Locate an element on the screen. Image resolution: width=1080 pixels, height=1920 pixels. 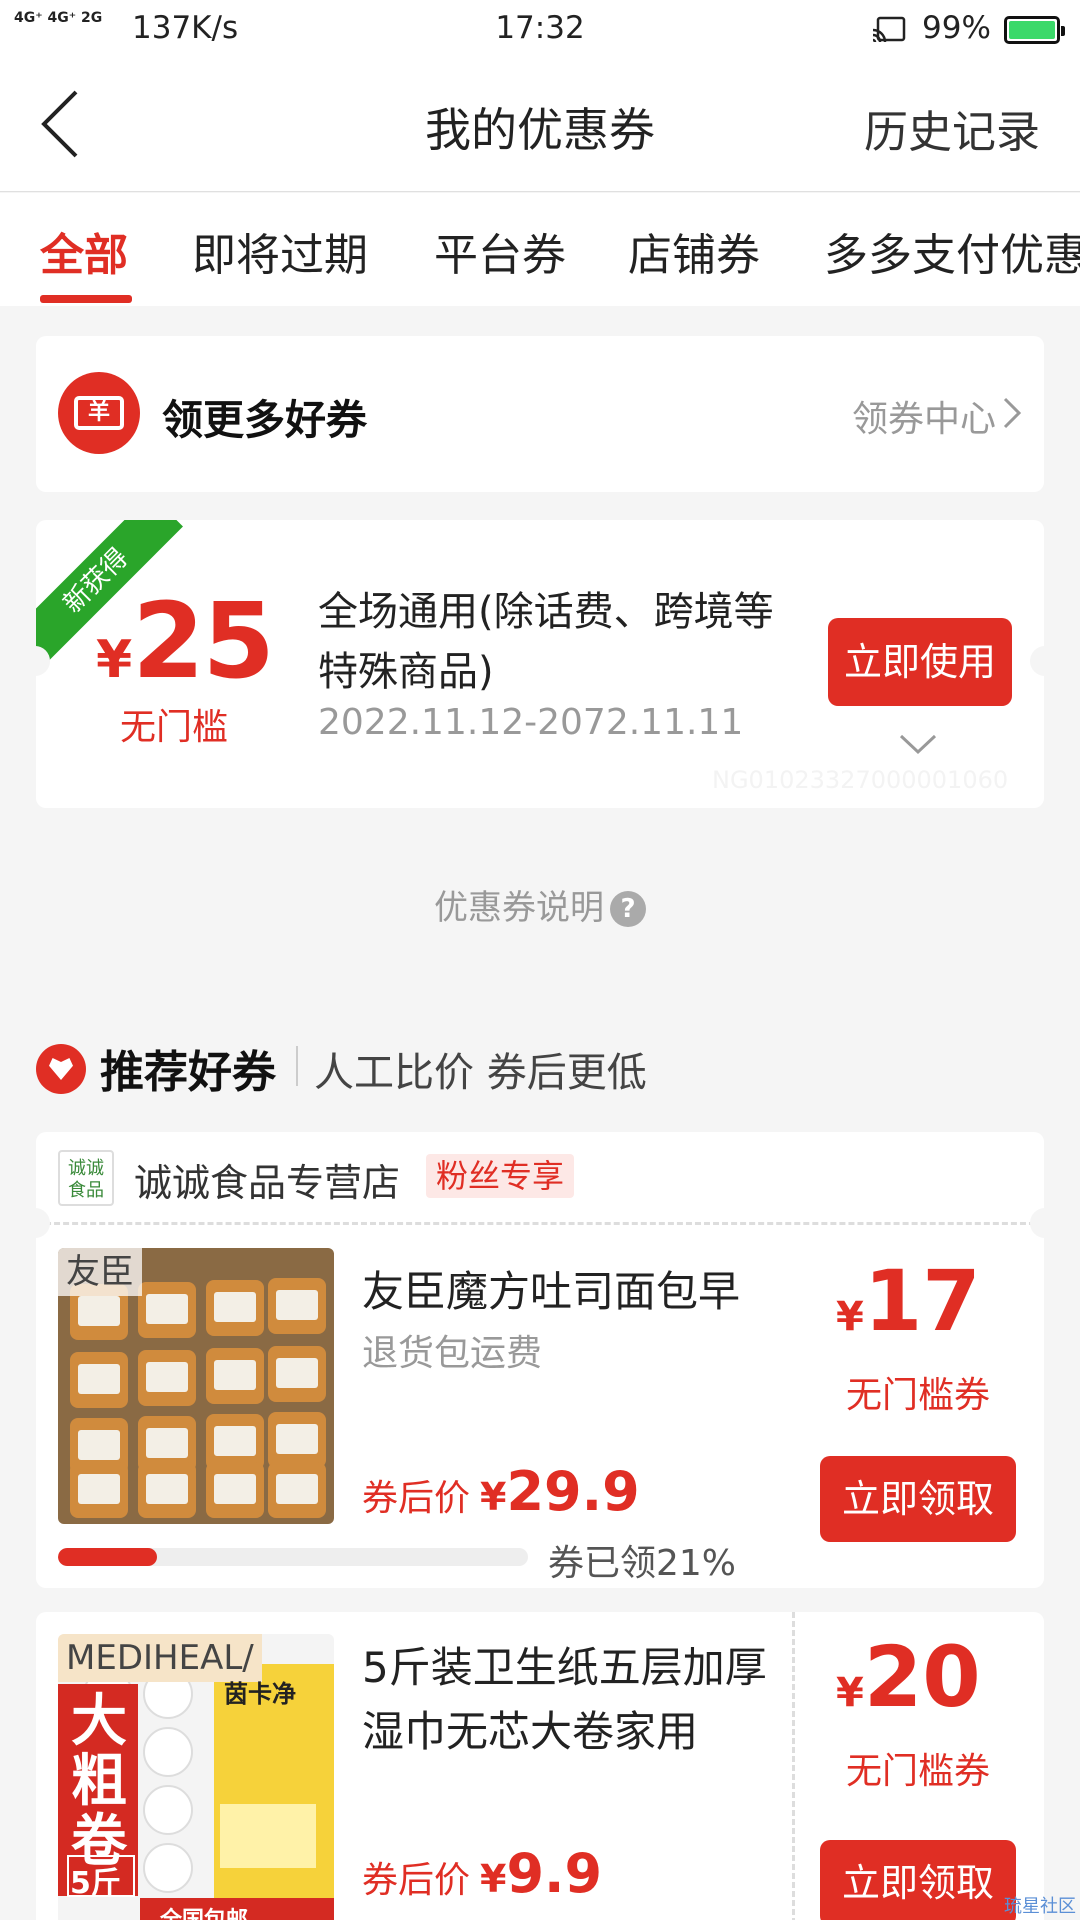
header: 我的优惠券 历史记录 is located at coordinates (540, 125).